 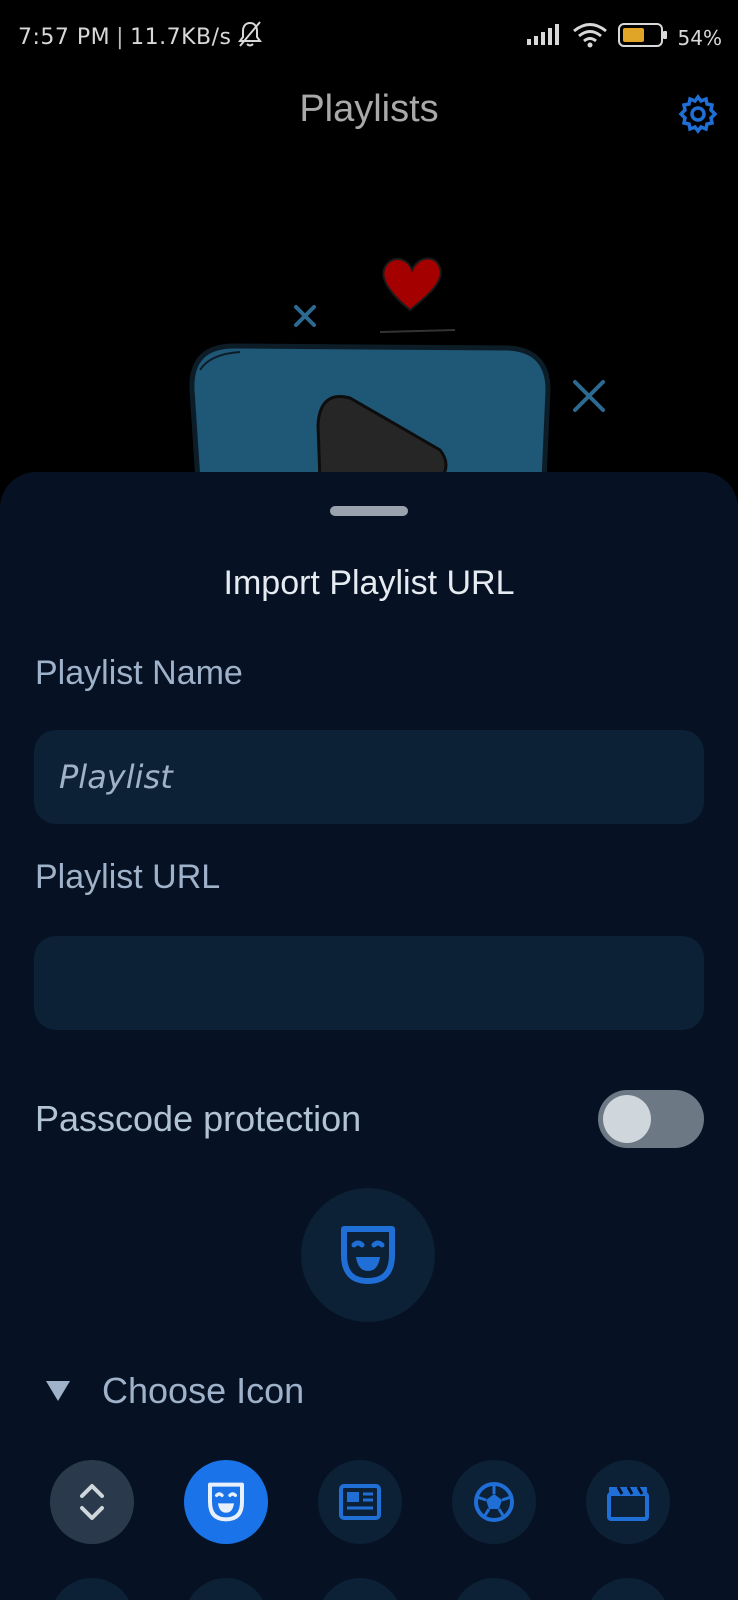 What do you see at coordinates (369, 36) in the screenshot?
I see `status-bar: 7:57 PM | 11.7KB/s 54%` at bounding box center [369, 36].